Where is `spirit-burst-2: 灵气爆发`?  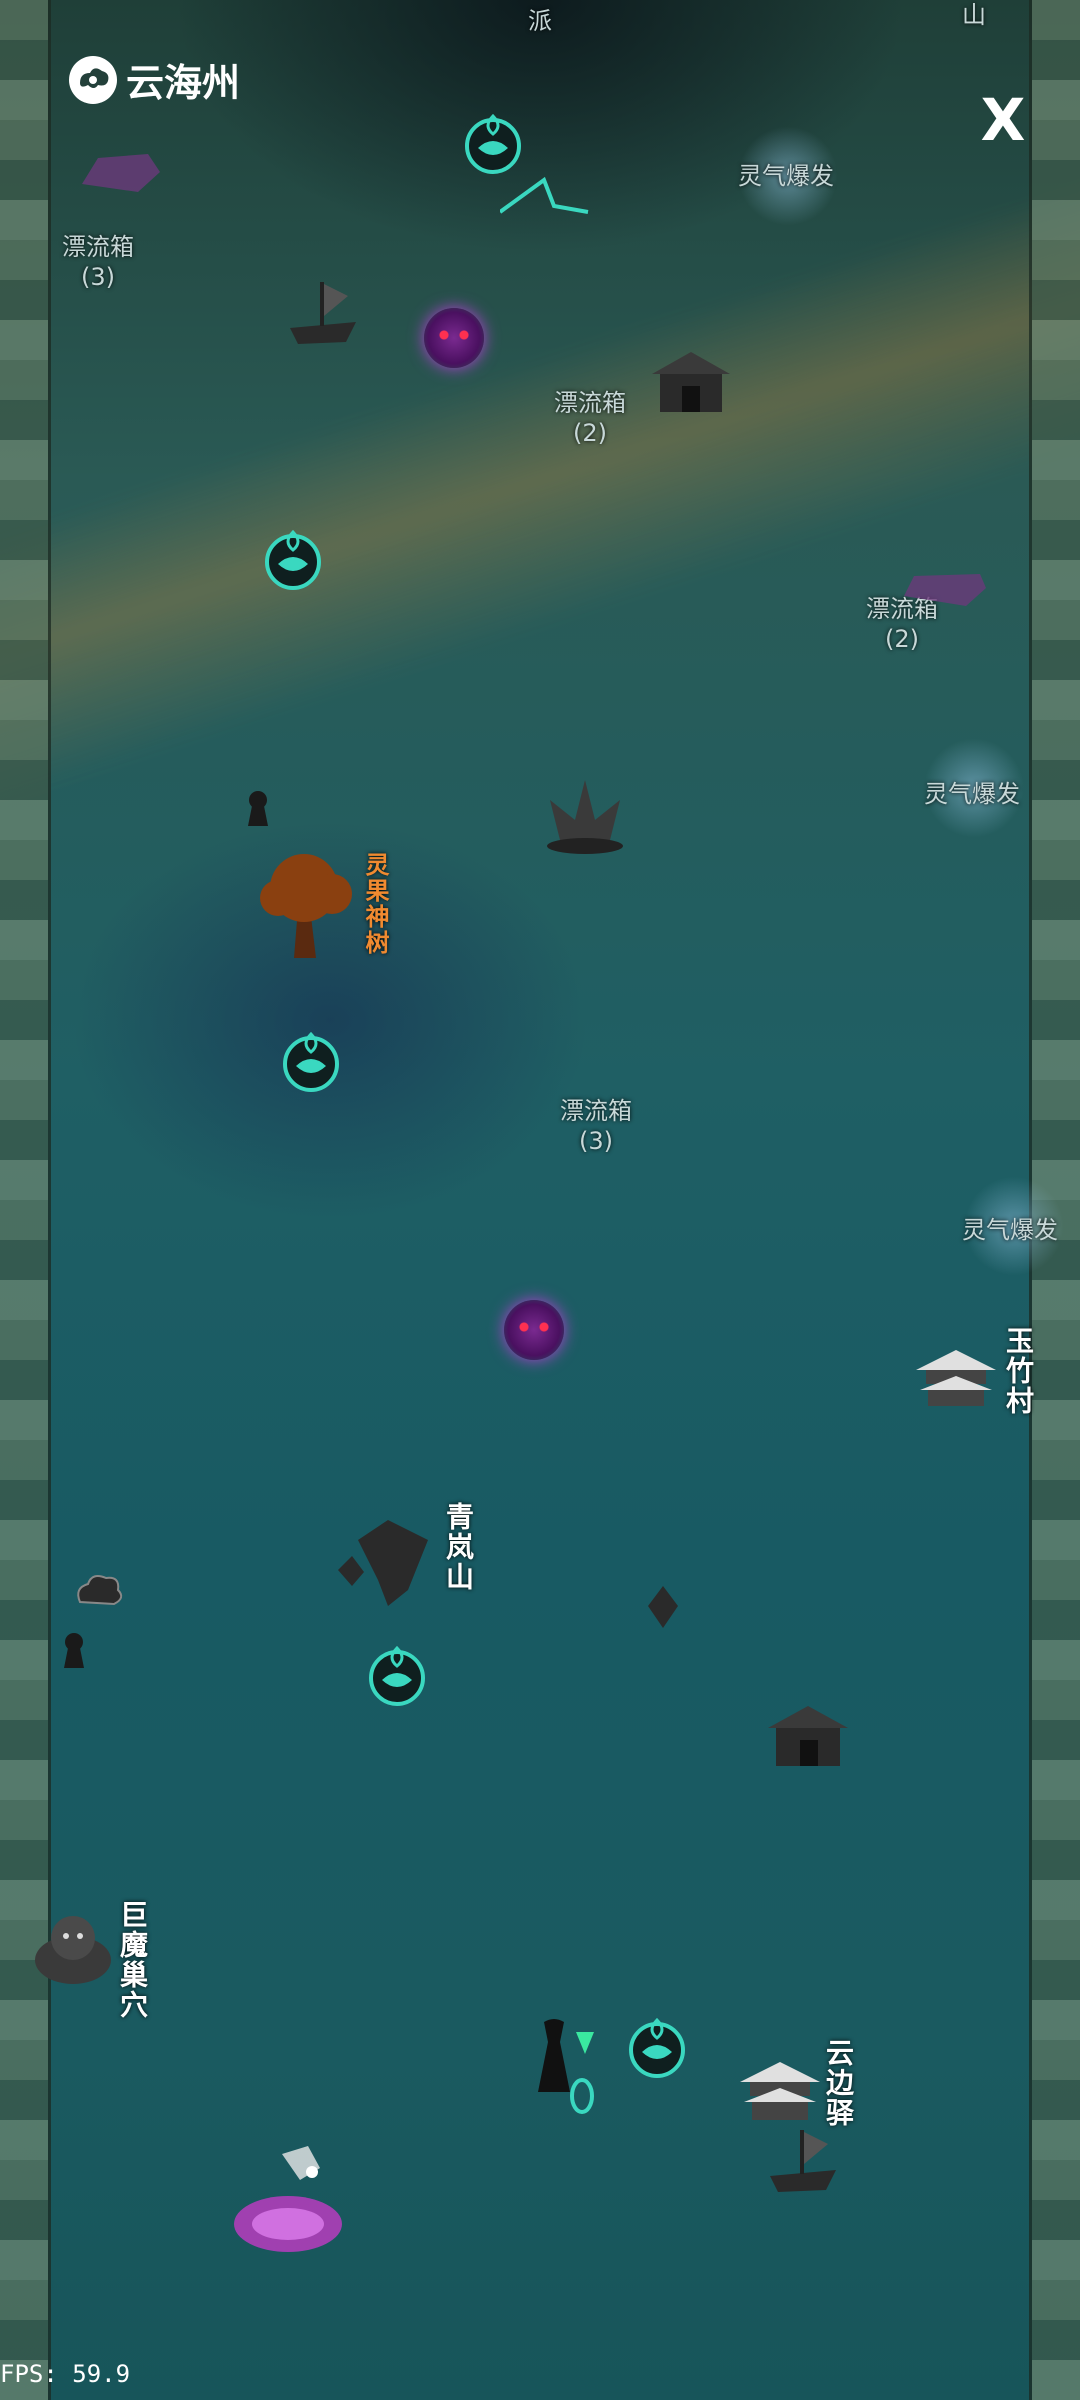
spirit-burst-2: 灵气爆发 is located at coordinates (972, 791).